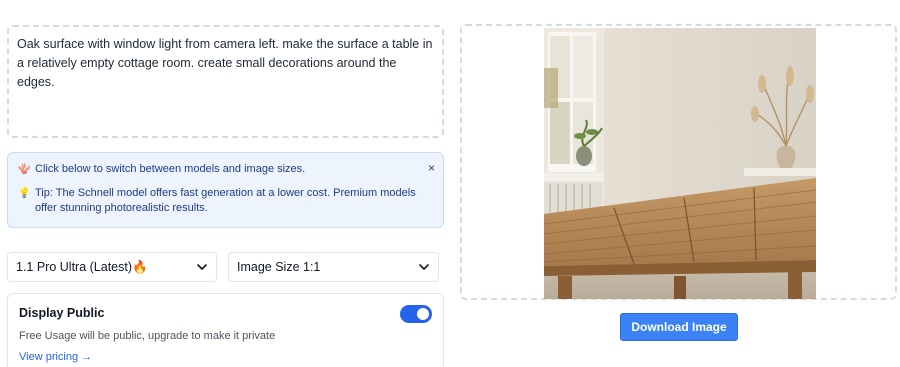  Describe the element at coordinates (62, 313) in the screenshot. I see `display-public-title: Display Public` at that location.